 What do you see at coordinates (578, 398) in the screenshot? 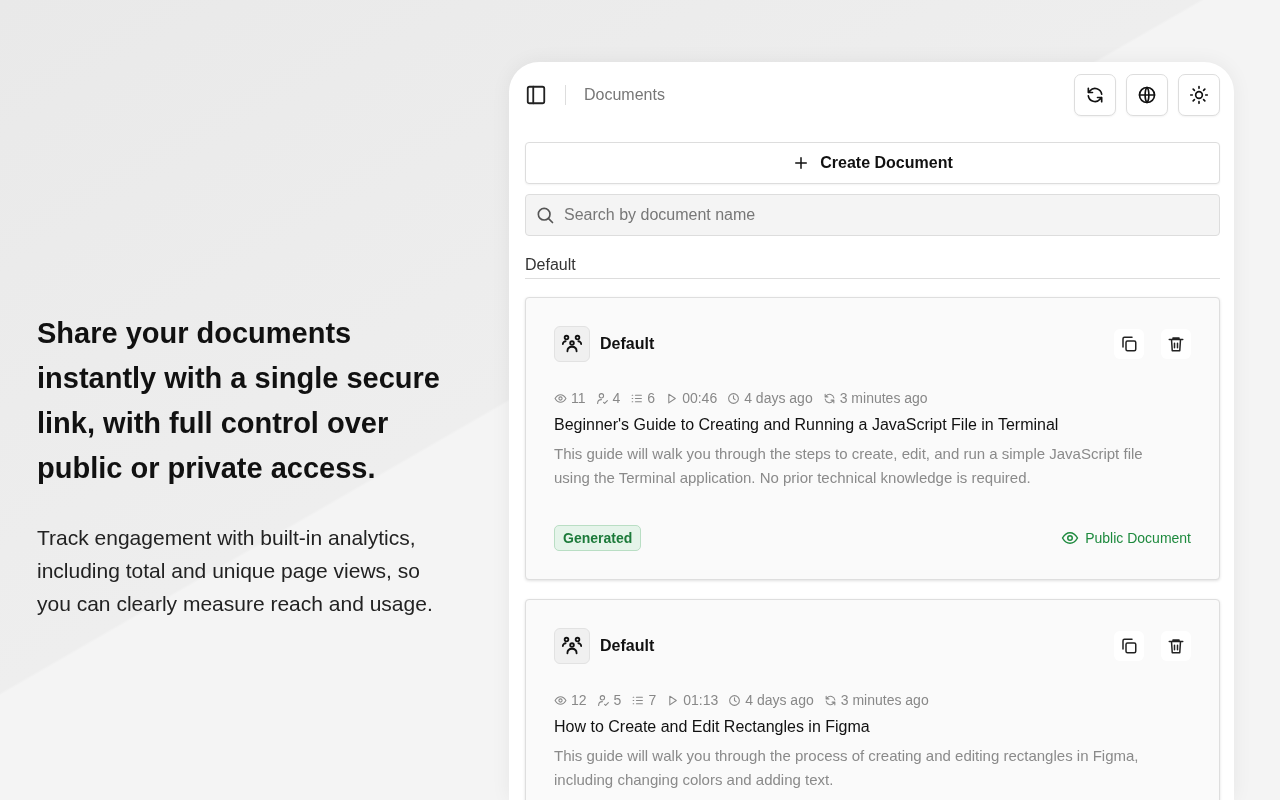
I see `metric-value: 11` at bounding box center [578, 398].